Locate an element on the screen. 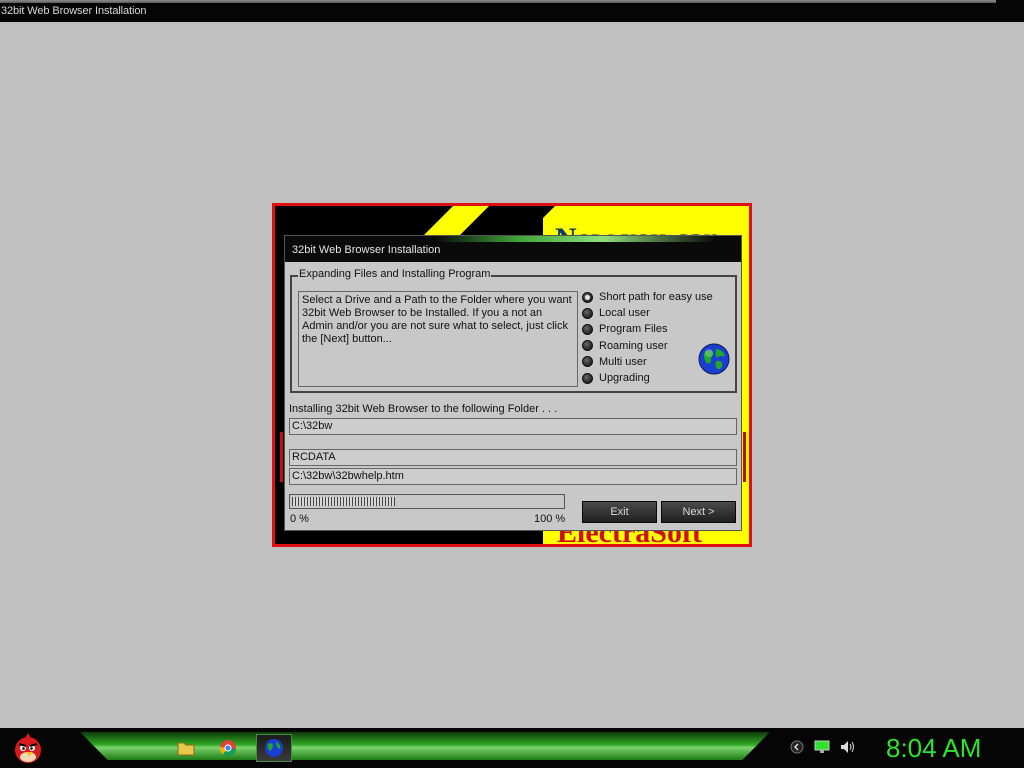  globe-browser-icon is located at coordinates (274, 748).